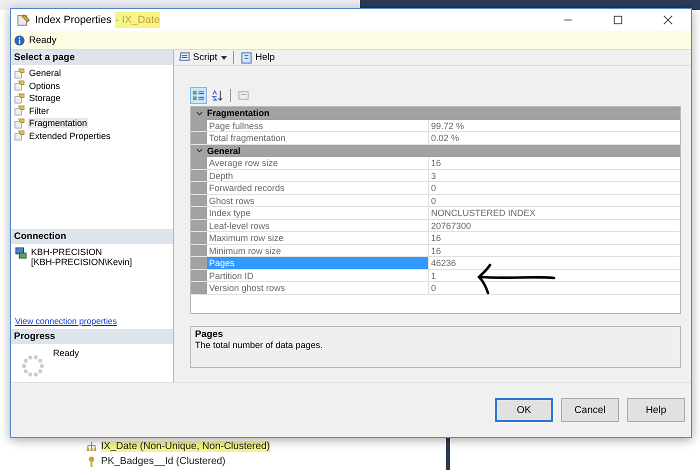 This screenshot has width=700, height=470. What do you see at coordinates (33, 366) in the screenshot?
I see `spinner-icon` at bounding box center [33, 366].